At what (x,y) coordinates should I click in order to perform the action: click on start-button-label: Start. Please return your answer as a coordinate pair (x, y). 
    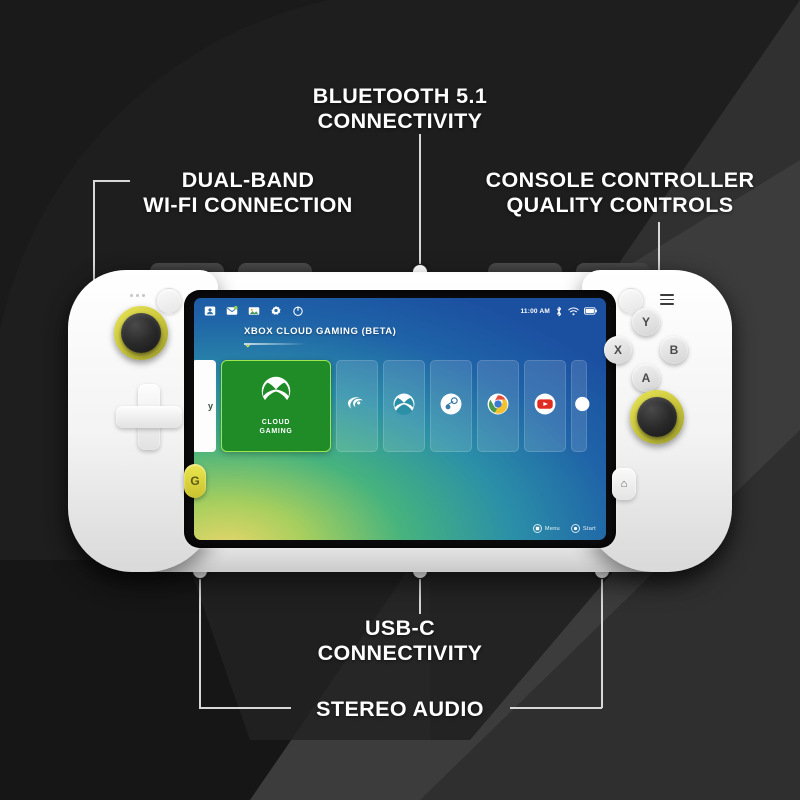
    Looking at the image, I should click on (589, 528).